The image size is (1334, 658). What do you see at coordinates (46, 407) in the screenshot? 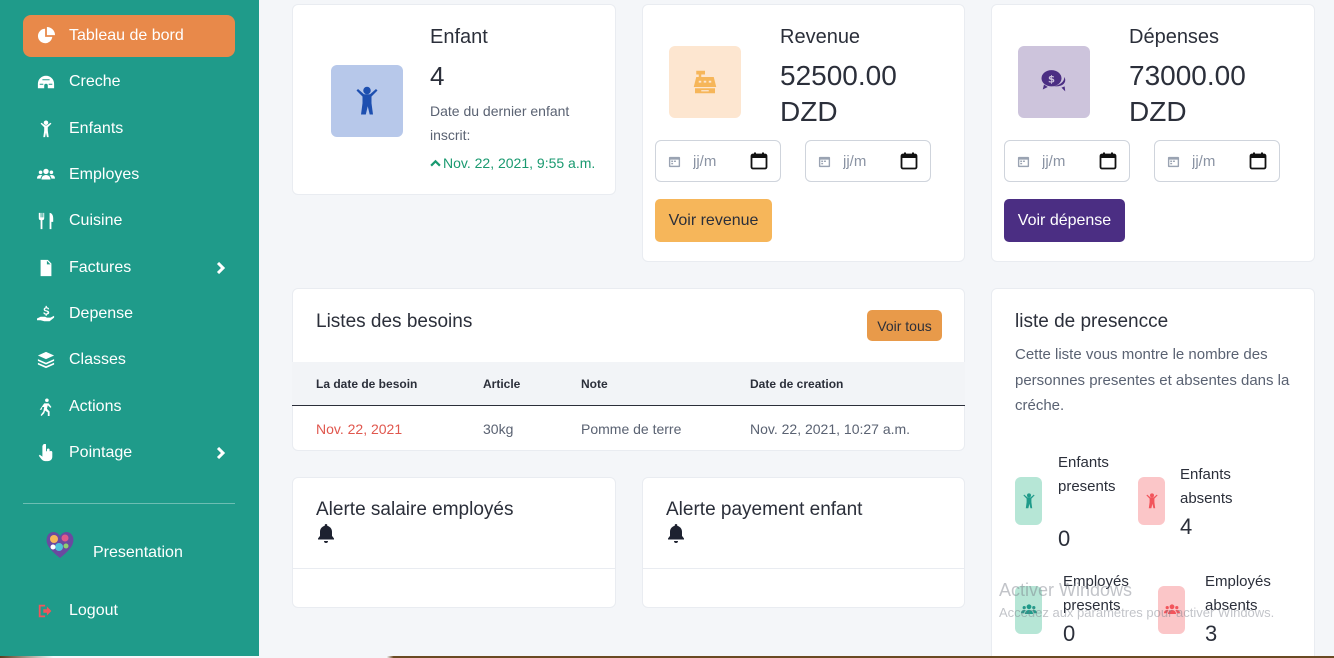
I see `person-running-icon` at bounding box center [46, 407].